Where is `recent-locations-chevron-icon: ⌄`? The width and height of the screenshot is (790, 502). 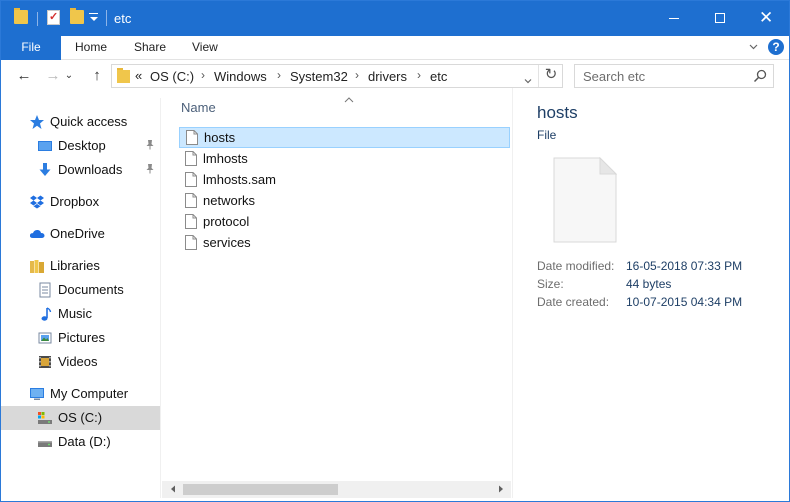
recent-locations-chevron-icon: ⌄ is located at coordinates (69, 76).